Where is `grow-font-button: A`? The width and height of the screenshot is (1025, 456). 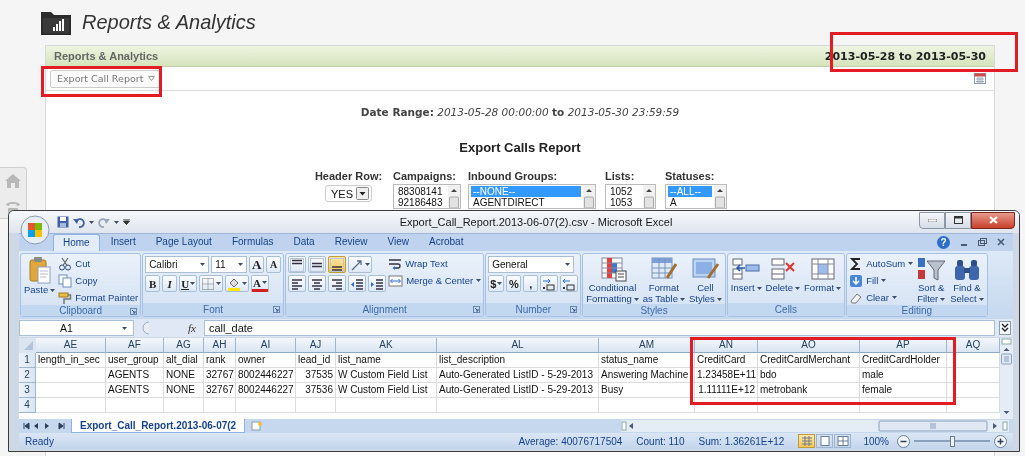
grow-font-button: A is located at coordinates (257, 264).